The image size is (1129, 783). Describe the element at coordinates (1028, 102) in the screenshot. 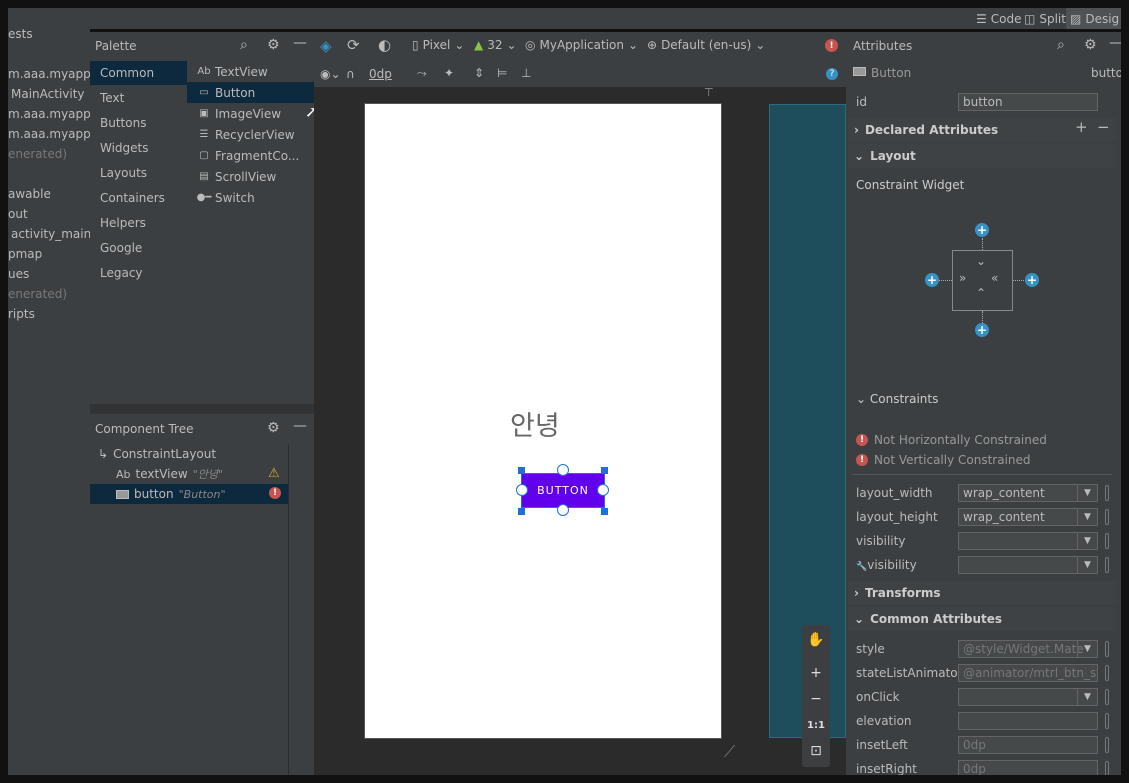

I see `id-field: button` at that location.